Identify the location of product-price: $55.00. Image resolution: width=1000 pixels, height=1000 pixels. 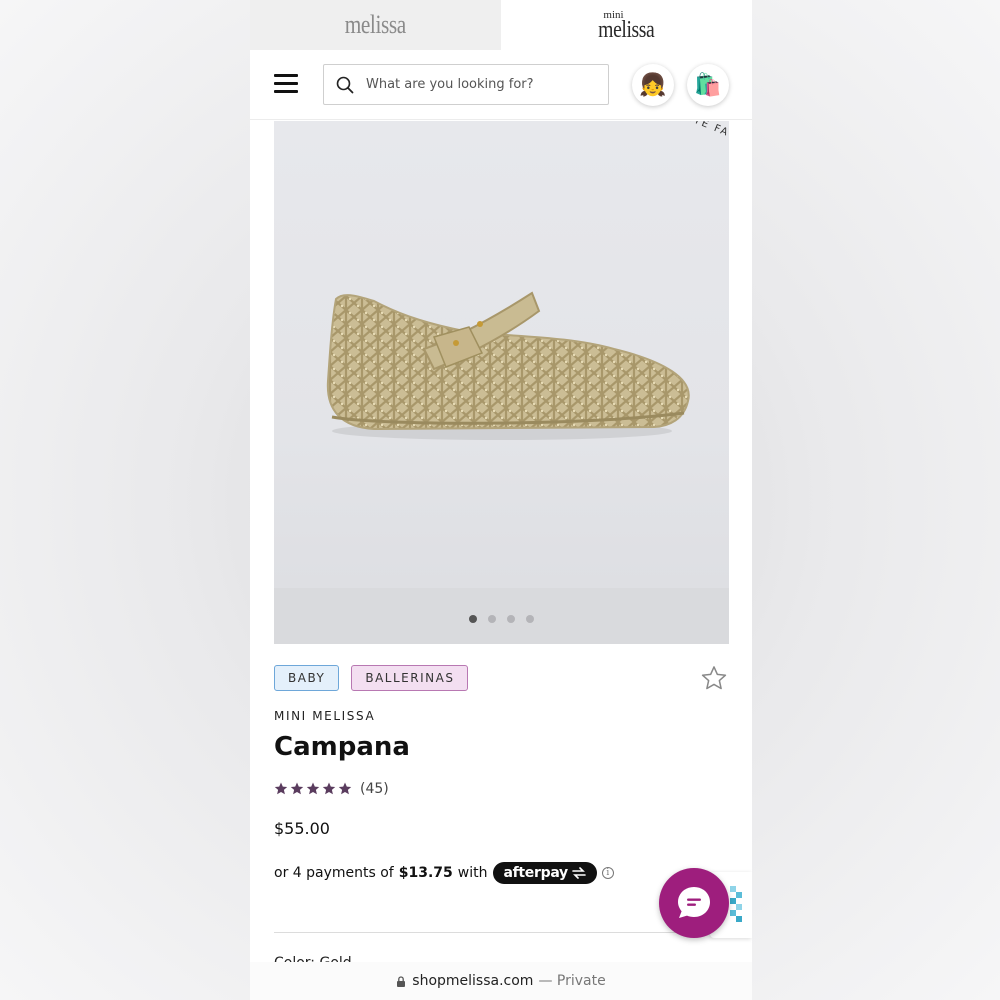
(302, 828).